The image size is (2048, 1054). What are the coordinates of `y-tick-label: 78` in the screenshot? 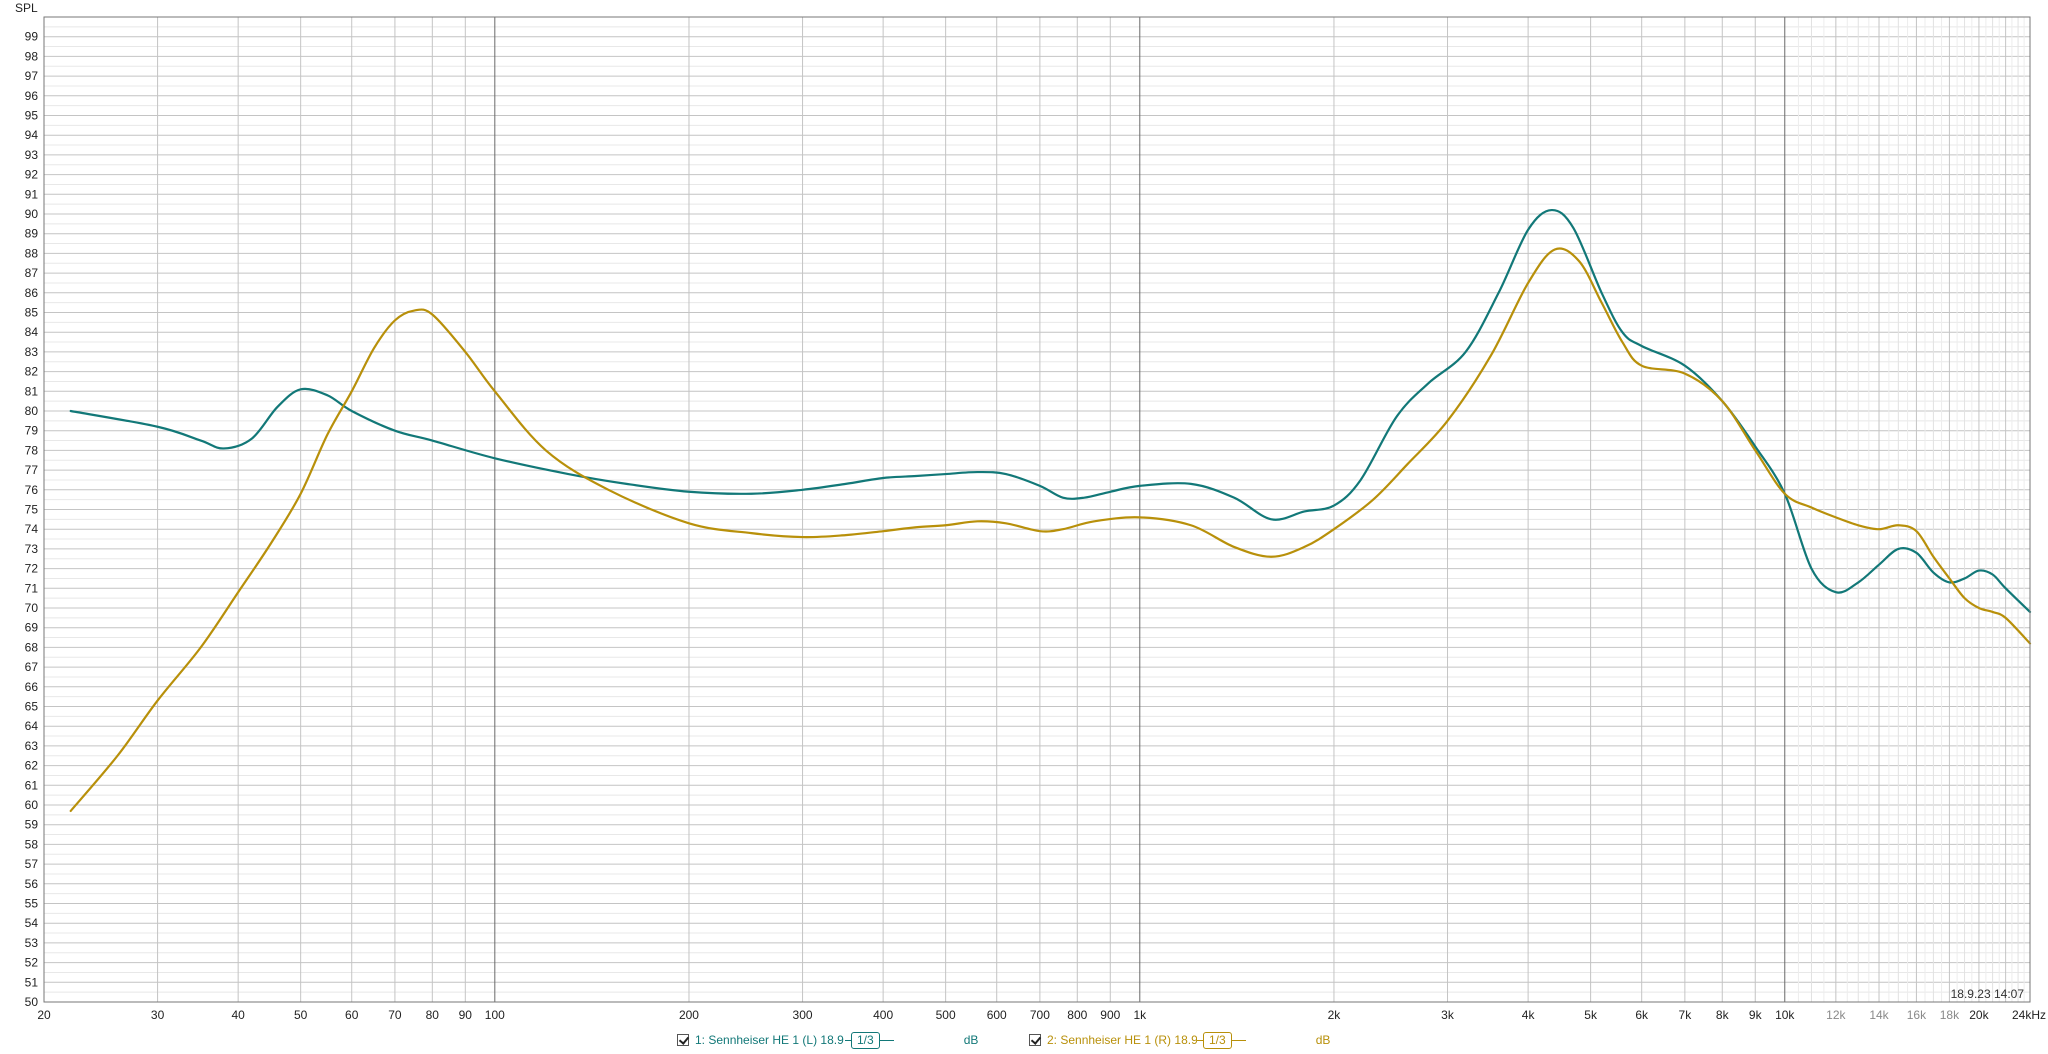 It's located at (32, 450).